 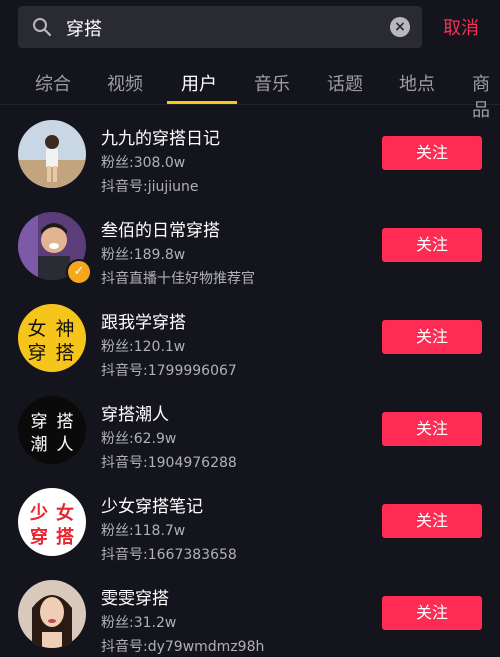 What do you see at coordinates (64, 329) in the screenshot?
I see `avatar-text: 神` at bounding box center [64, 329].